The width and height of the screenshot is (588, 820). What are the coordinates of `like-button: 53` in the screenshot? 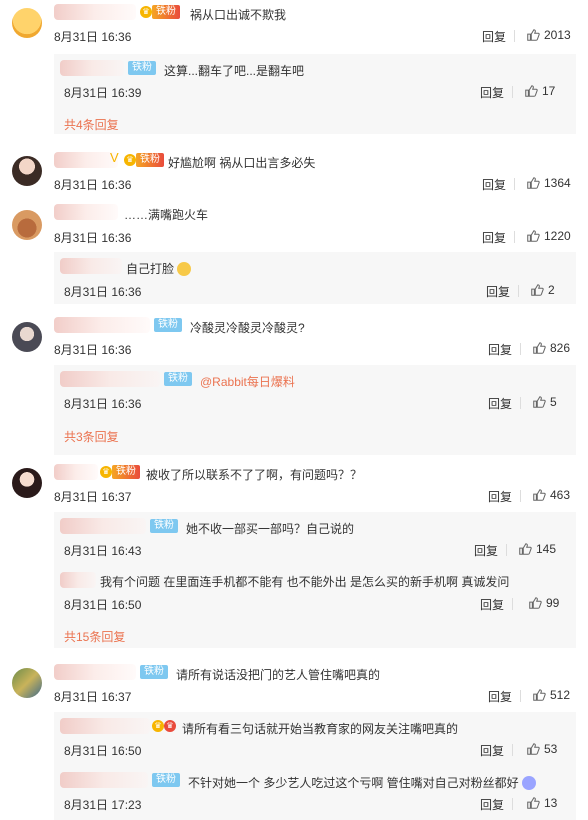 It's located at (541, 749).